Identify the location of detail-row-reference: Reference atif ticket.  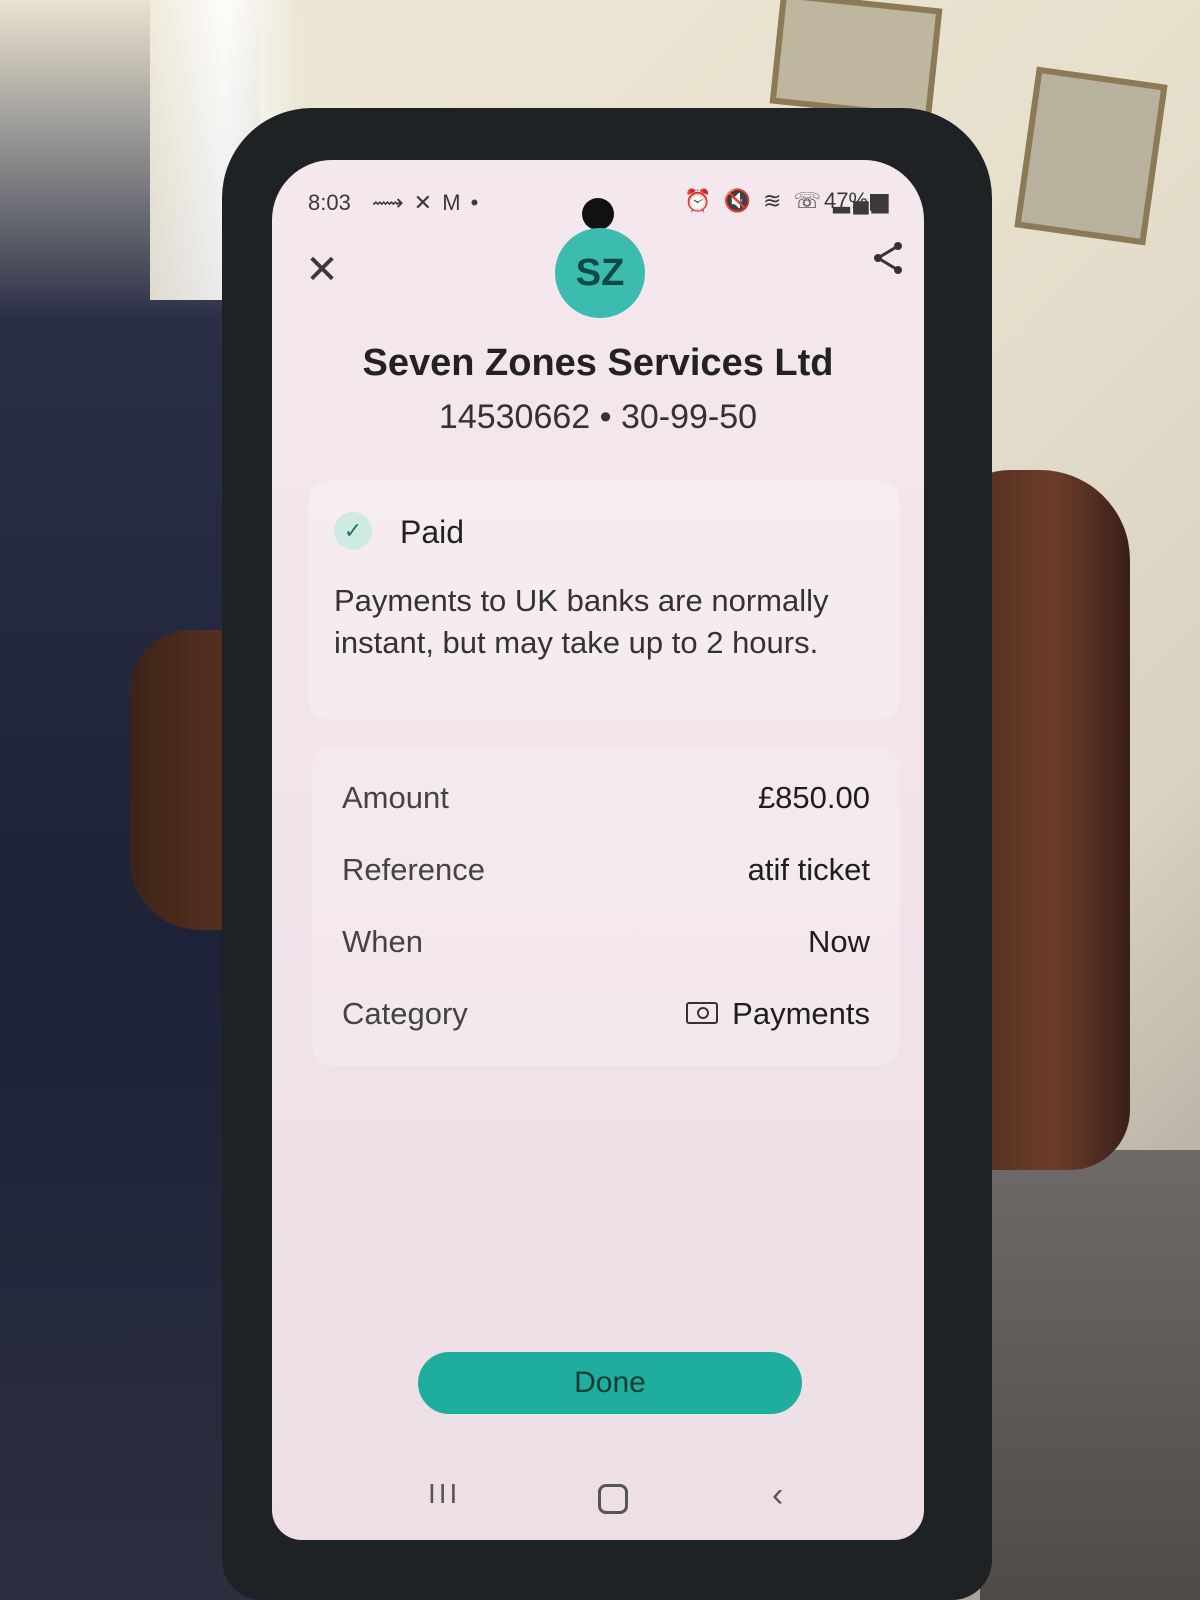
(606, 877).